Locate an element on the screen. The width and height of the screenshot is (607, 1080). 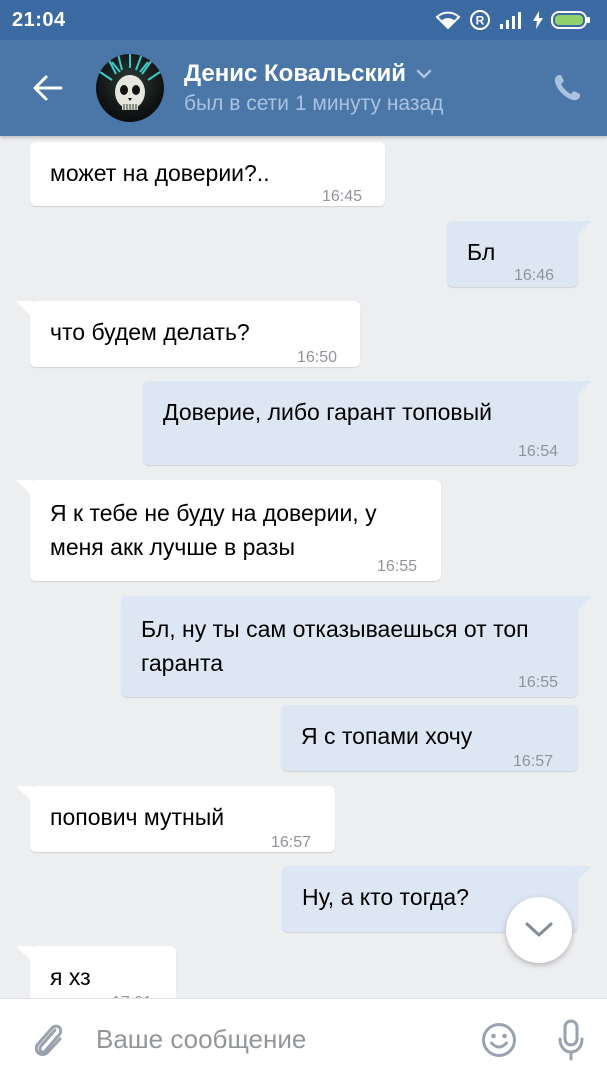
registered-icon: R is located at coordinates (480, 20).